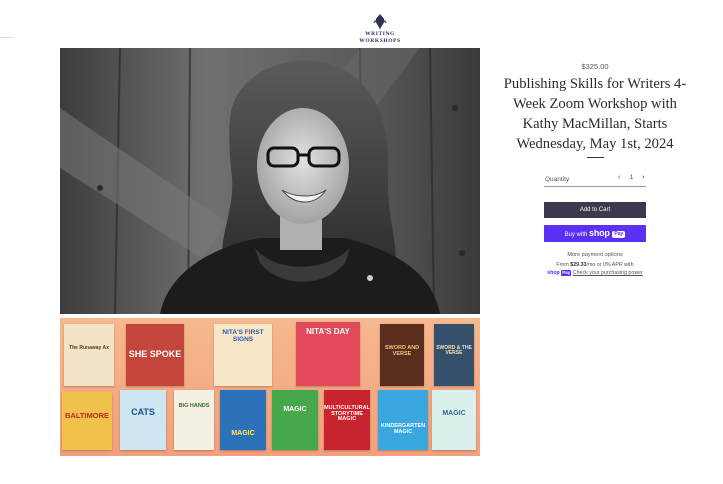 The width and height of the screenshot is (723, 484). Describe the element at coordinates (380, 22) in the screenshot. I see `quill-pen-icon` at that location.